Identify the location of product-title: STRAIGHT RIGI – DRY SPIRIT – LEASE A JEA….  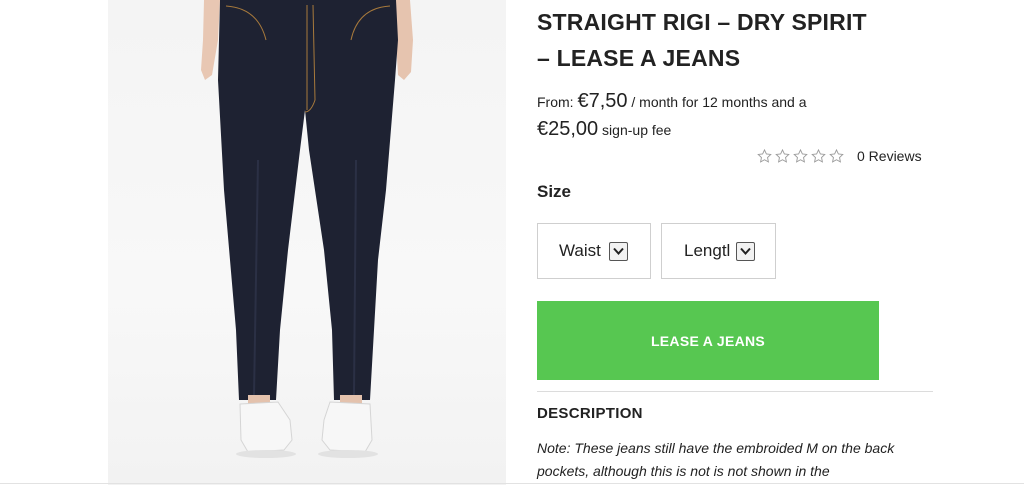
(747, 40).